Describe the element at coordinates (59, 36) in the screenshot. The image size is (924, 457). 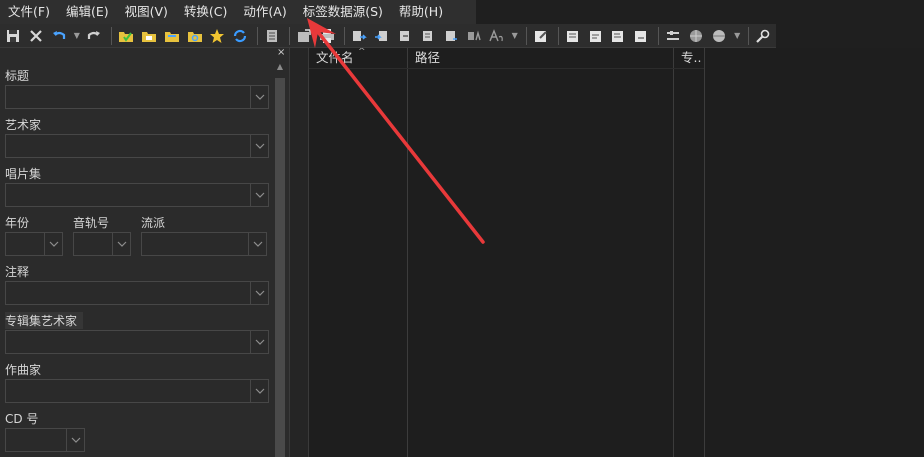
I see `undo-icon` at that location.